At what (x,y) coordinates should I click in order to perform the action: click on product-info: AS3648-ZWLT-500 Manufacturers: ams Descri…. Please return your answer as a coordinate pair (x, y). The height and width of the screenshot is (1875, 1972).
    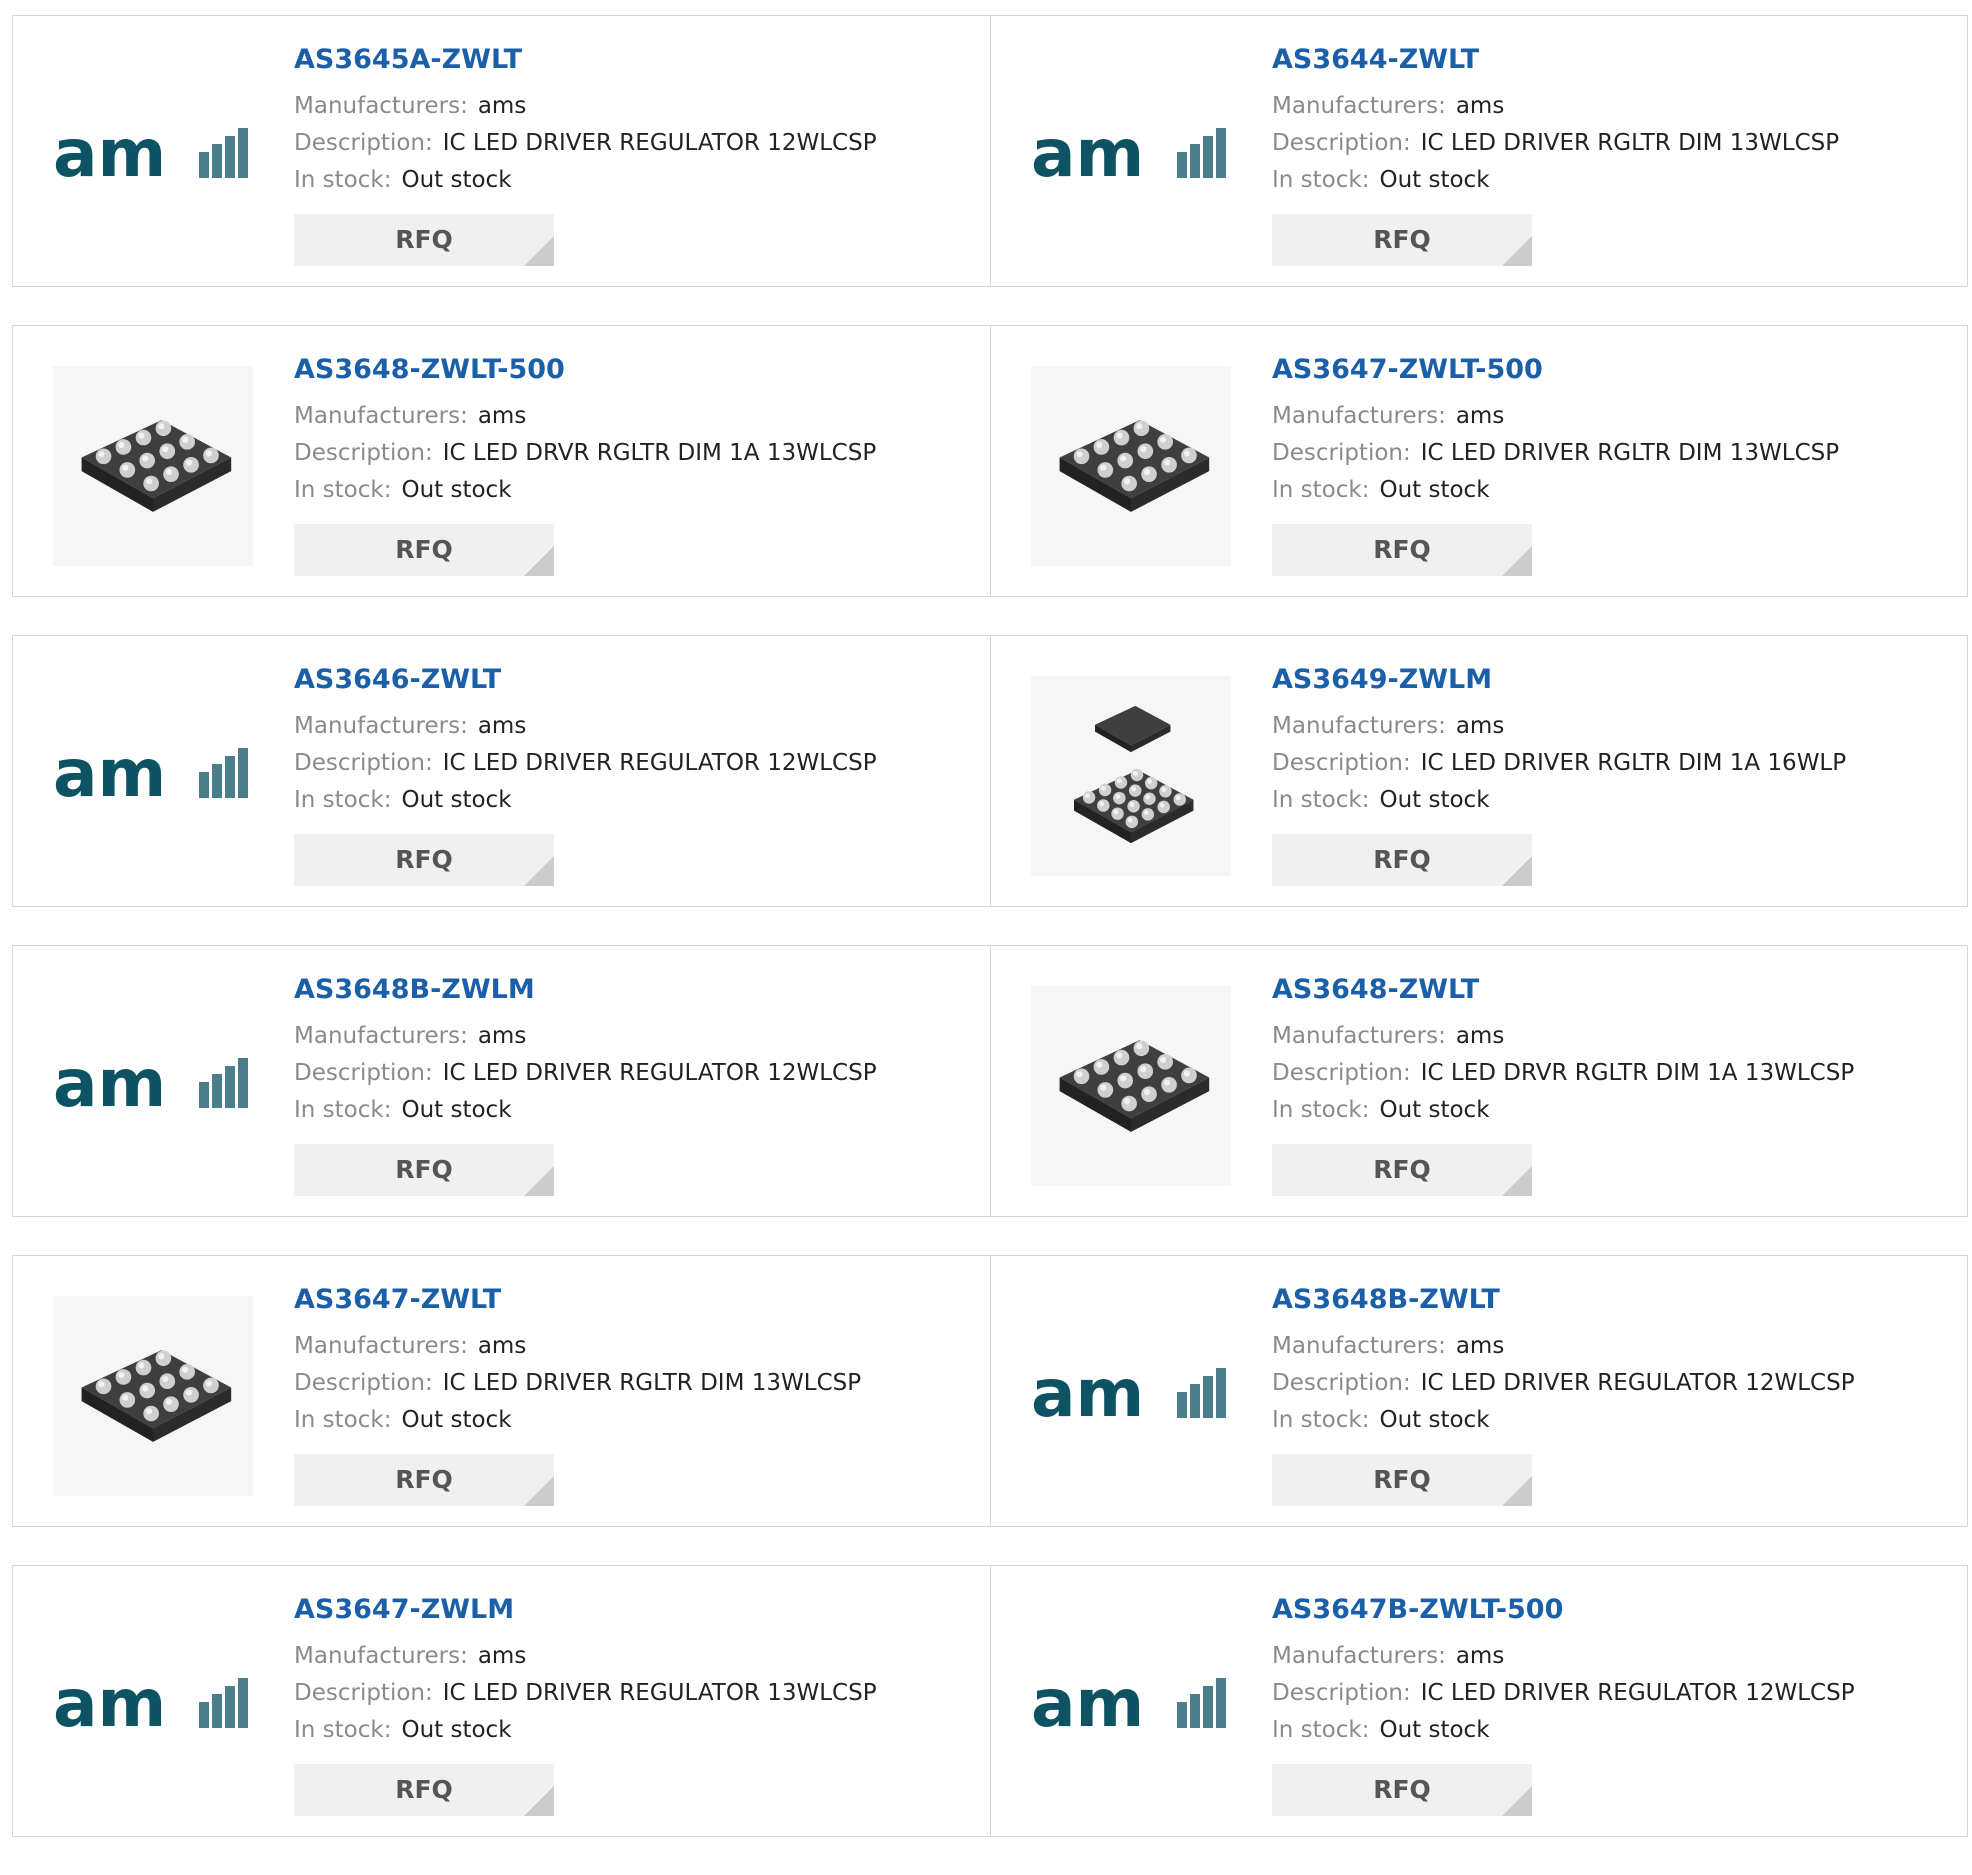
    Looking at the image, I should click on (637, 464).